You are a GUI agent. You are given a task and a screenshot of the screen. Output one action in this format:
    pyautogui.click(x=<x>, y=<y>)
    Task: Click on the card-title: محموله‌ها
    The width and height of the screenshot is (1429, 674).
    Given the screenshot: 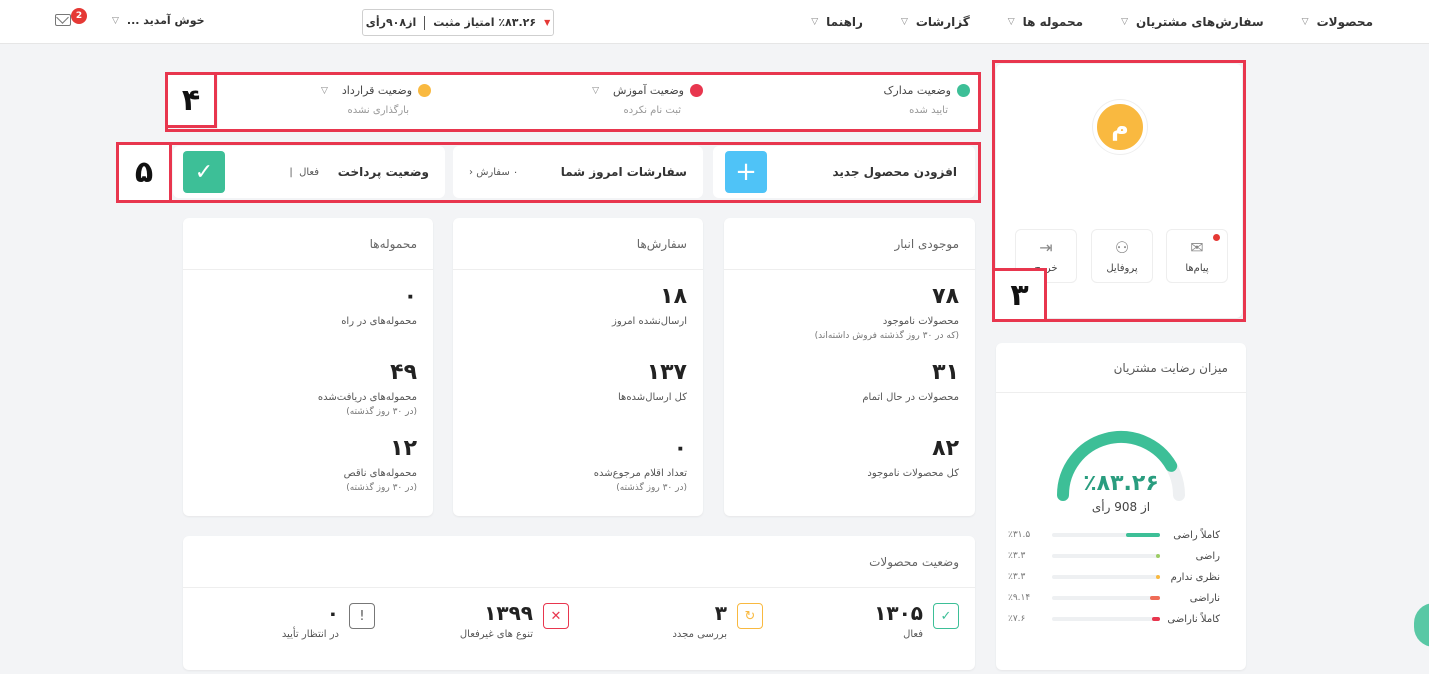 What is the action you would take?
    pyautogui.click(x=308, y=244)
    